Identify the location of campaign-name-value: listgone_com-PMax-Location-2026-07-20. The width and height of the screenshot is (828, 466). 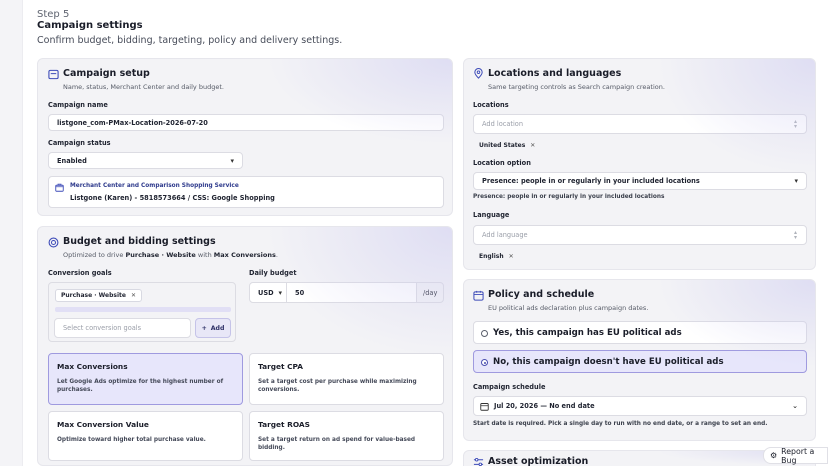
(132, 122).